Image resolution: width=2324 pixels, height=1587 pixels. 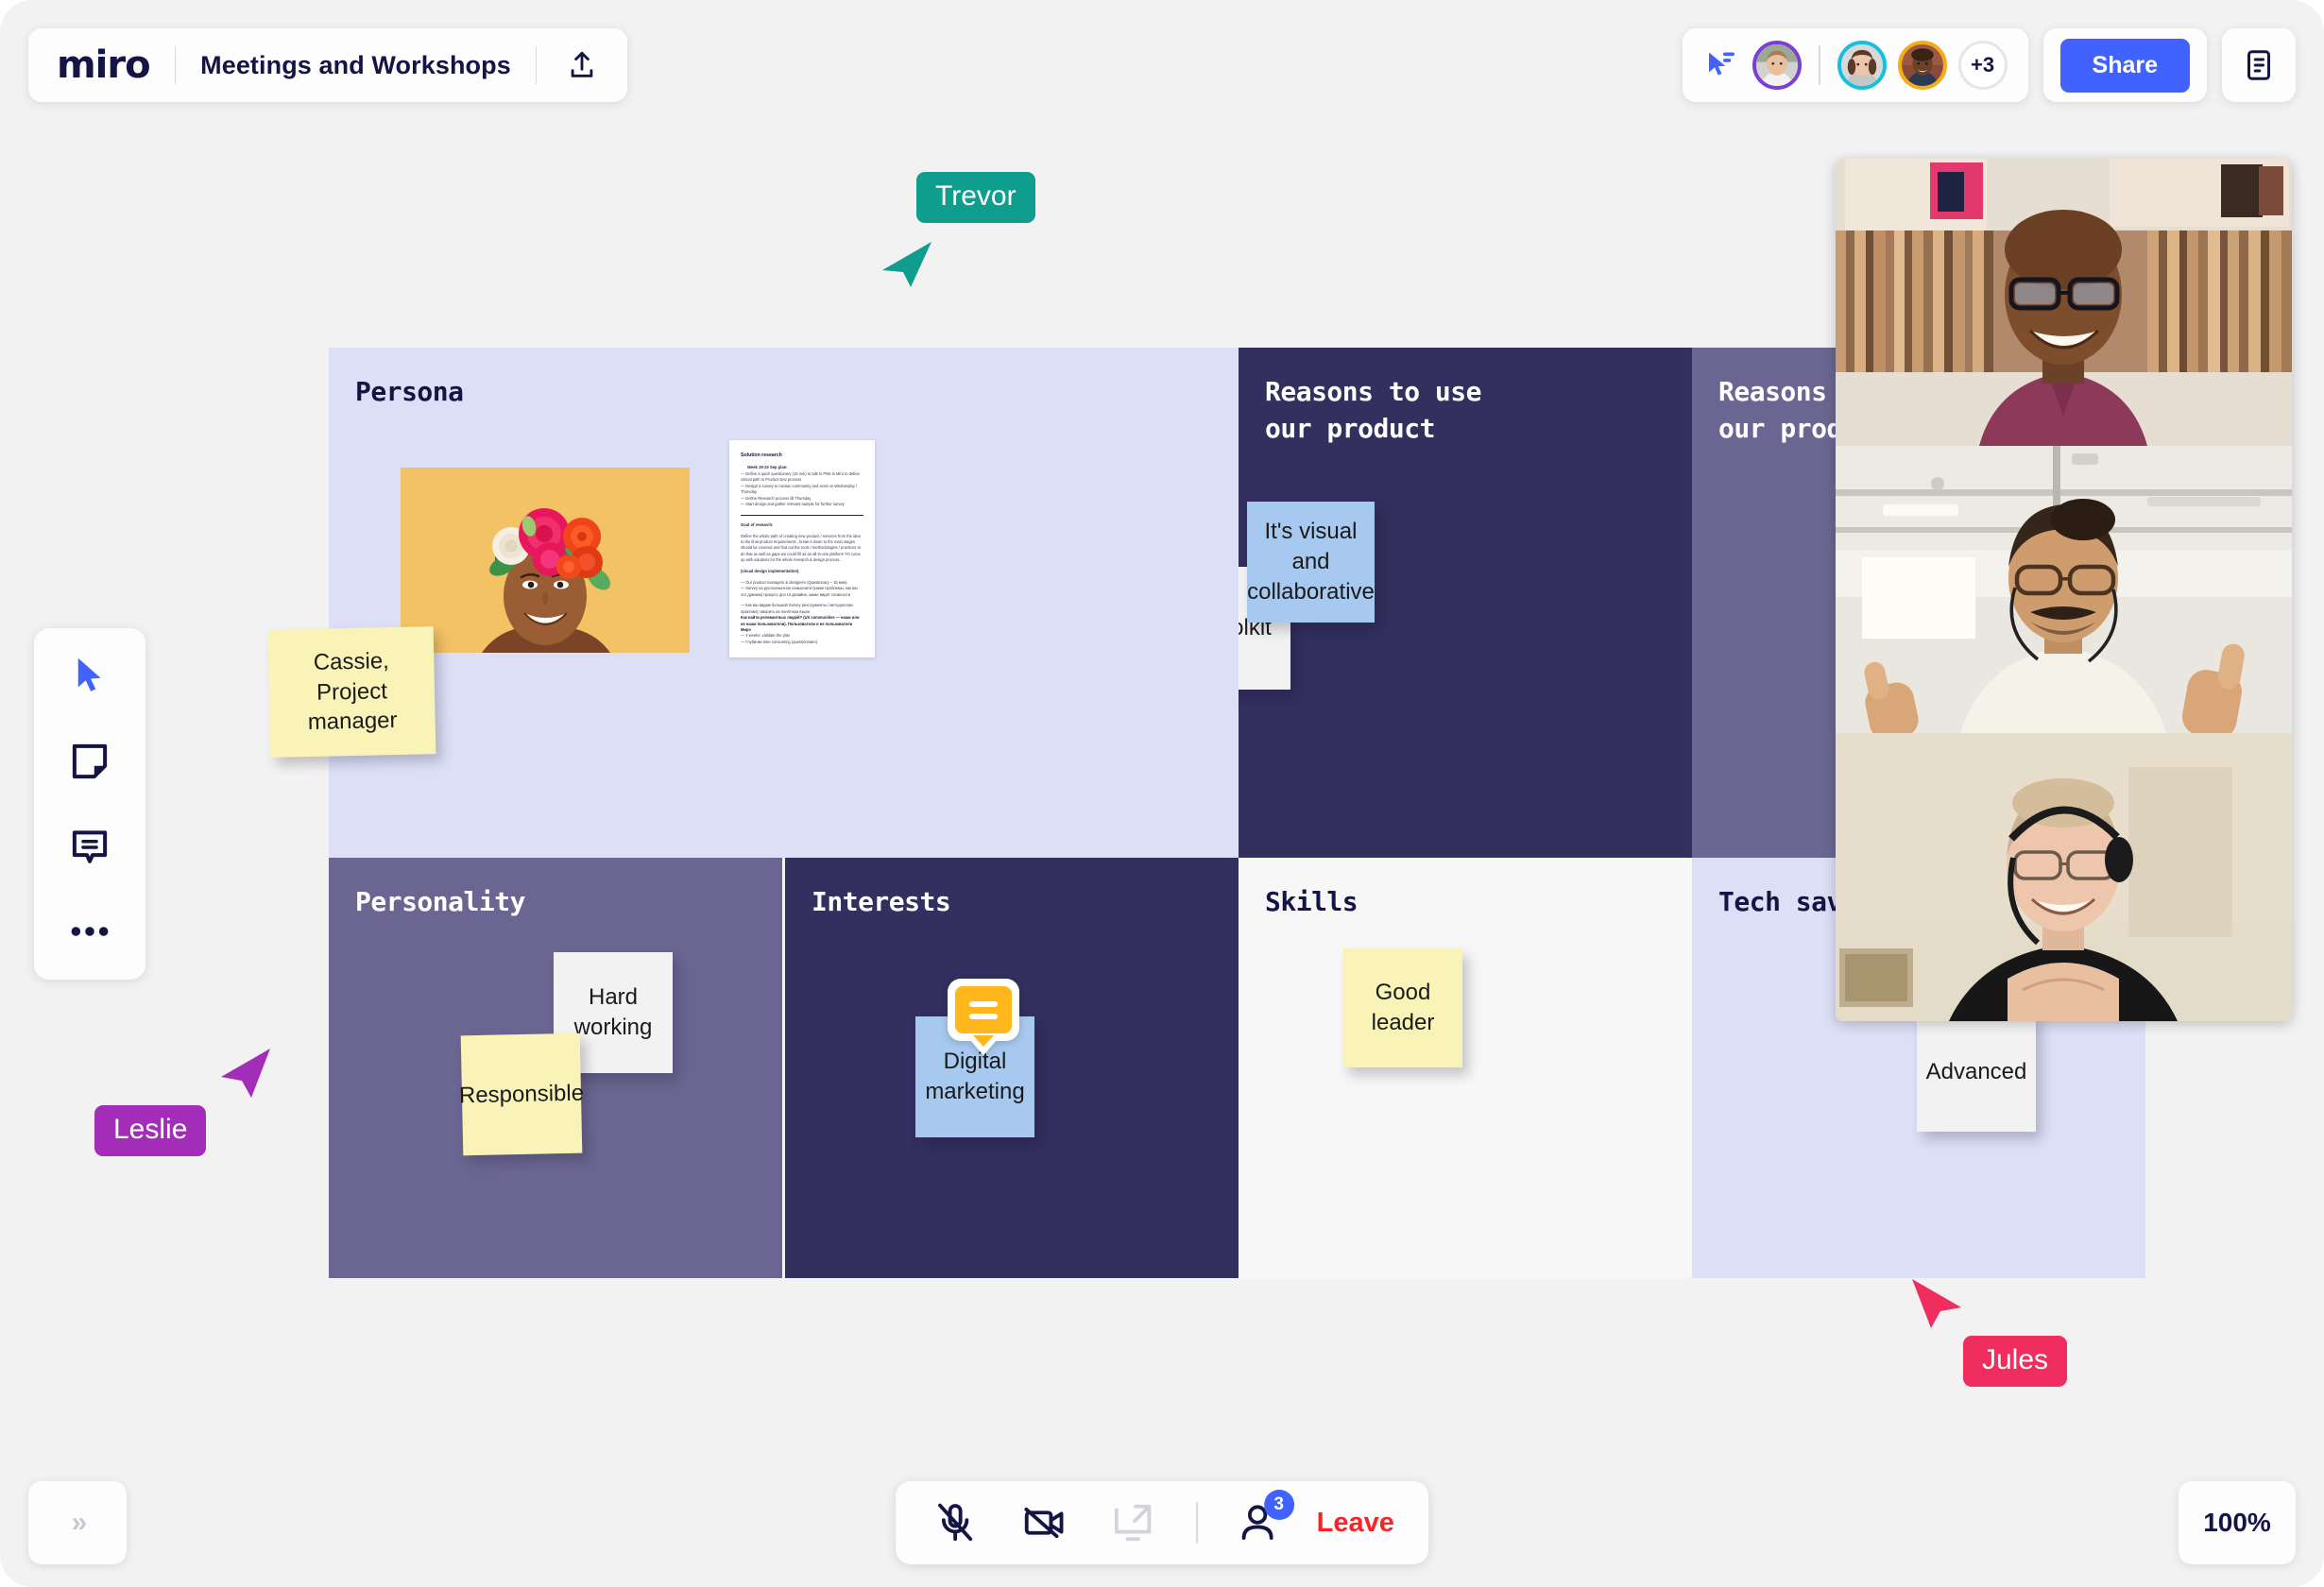 What do you see at coordinates (975, 197) in the screenshot?
I see `cursor-label-trevor: Trevor` at bounding box center [975, 197].